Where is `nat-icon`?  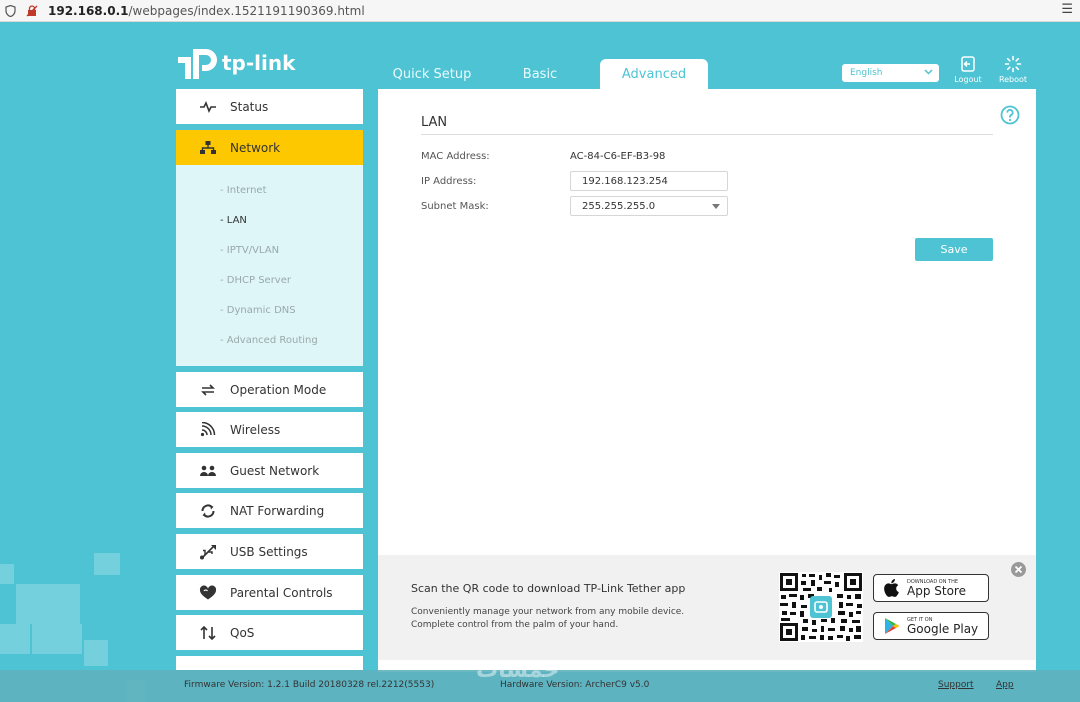
nat-icon is located at coordinates (208, 511).